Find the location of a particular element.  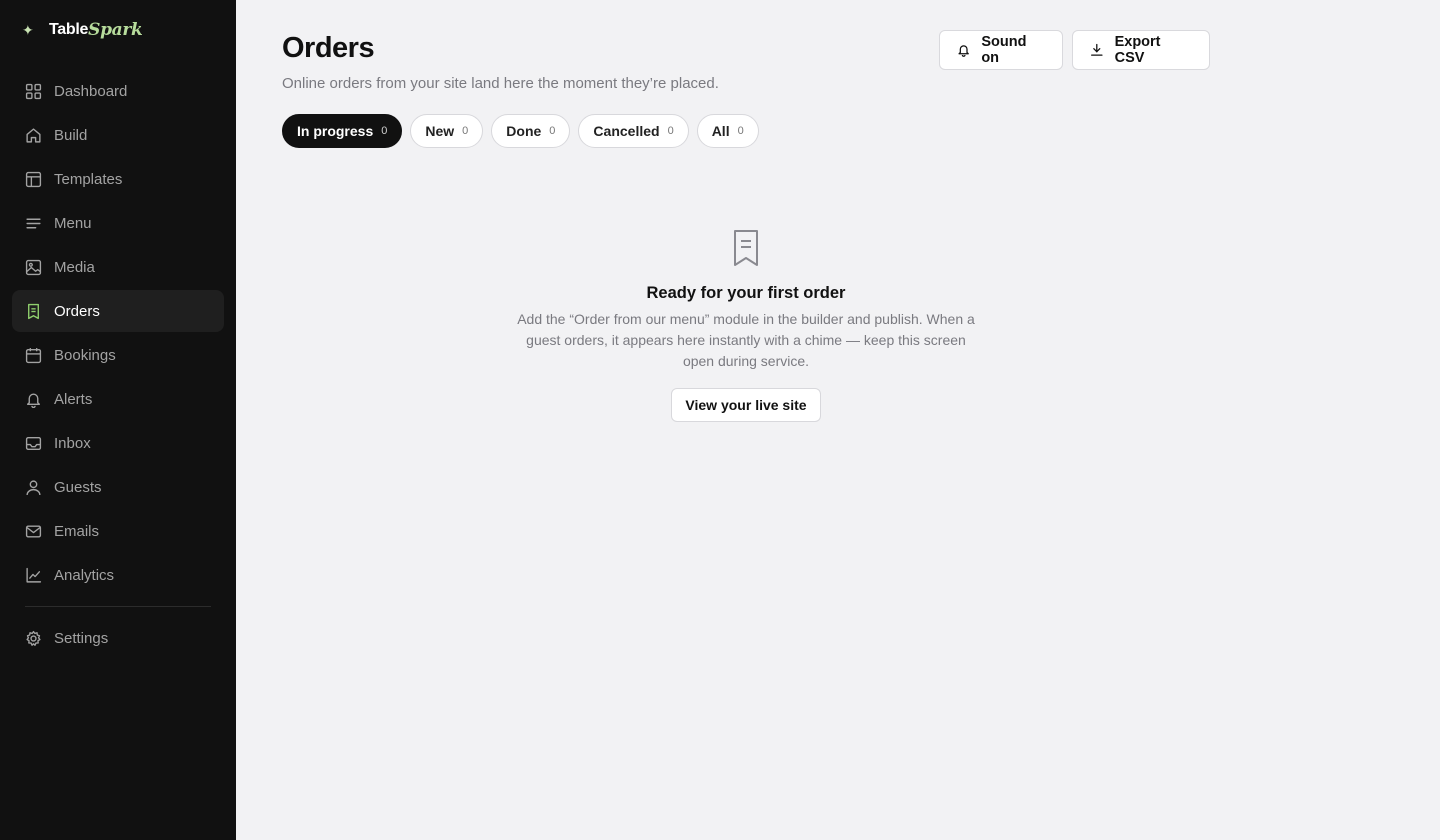

sidebar-item-label: Orders is located at coordinates (77, 311).